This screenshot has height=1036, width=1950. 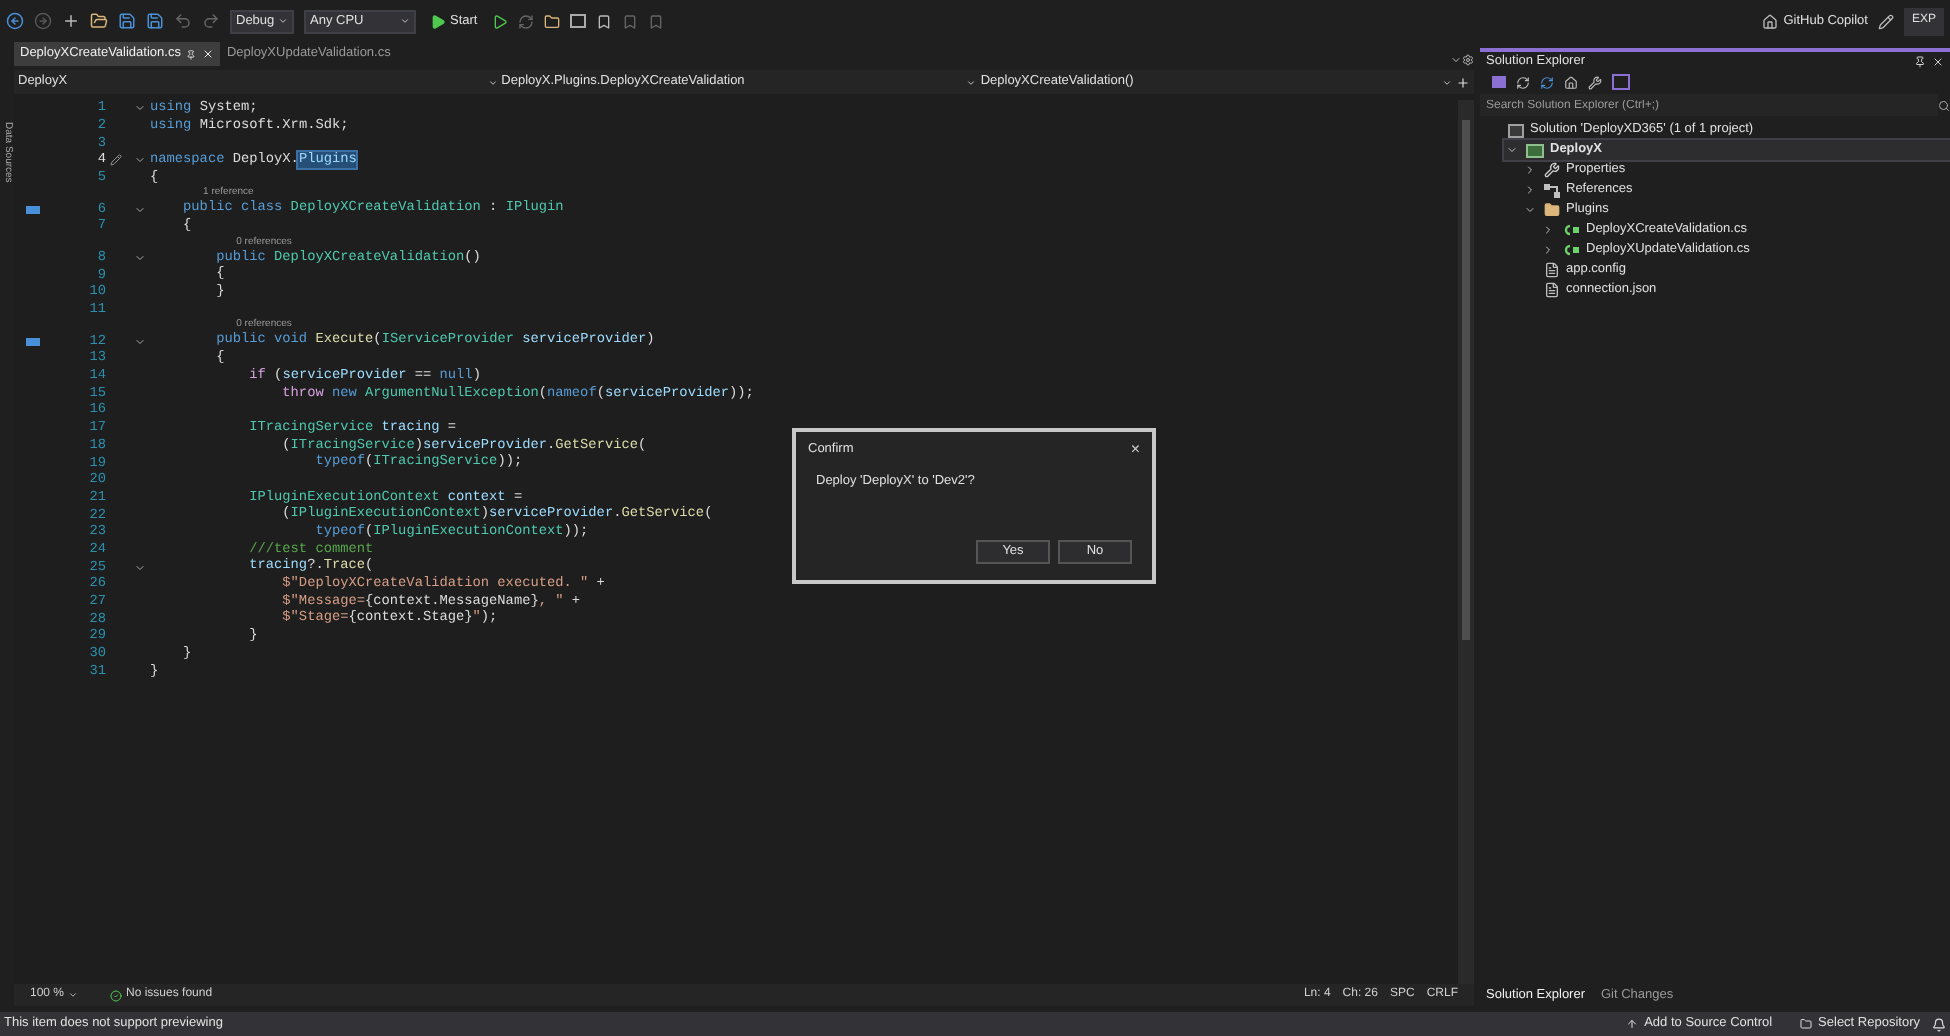 What do you see at coordinates (1571, 82) in the screenshot?
I see `home-icon` at bounding box center [1571, 82].